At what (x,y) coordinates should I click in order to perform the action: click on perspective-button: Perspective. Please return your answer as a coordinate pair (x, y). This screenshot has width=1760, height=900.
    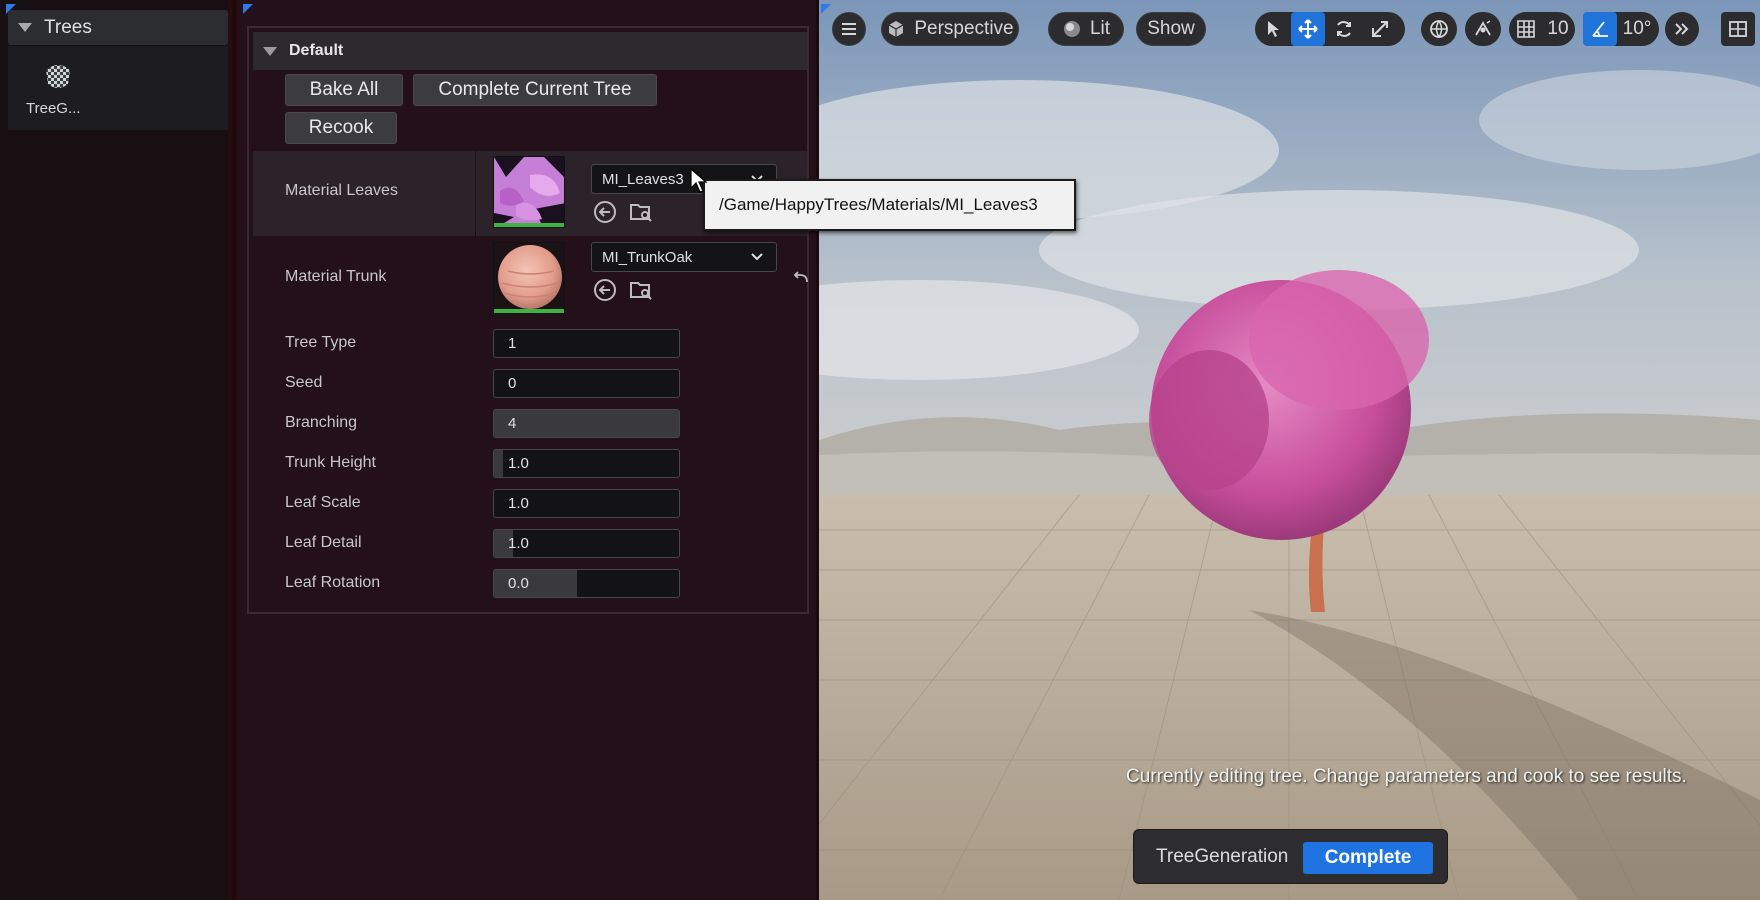
    Looking at the image, I should click on (950, 29).